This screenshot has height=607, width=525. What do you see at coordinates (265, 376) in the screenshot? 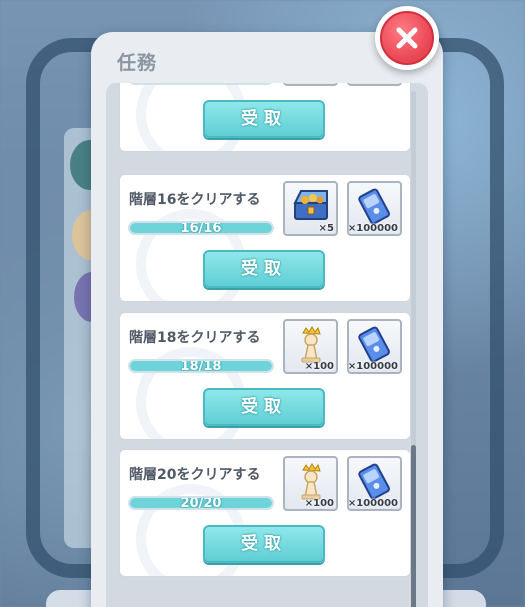
I see `mission-card: 階層18をクリアする 18/18 ×100 ×100000 受取` at bounding box center [265, 376].